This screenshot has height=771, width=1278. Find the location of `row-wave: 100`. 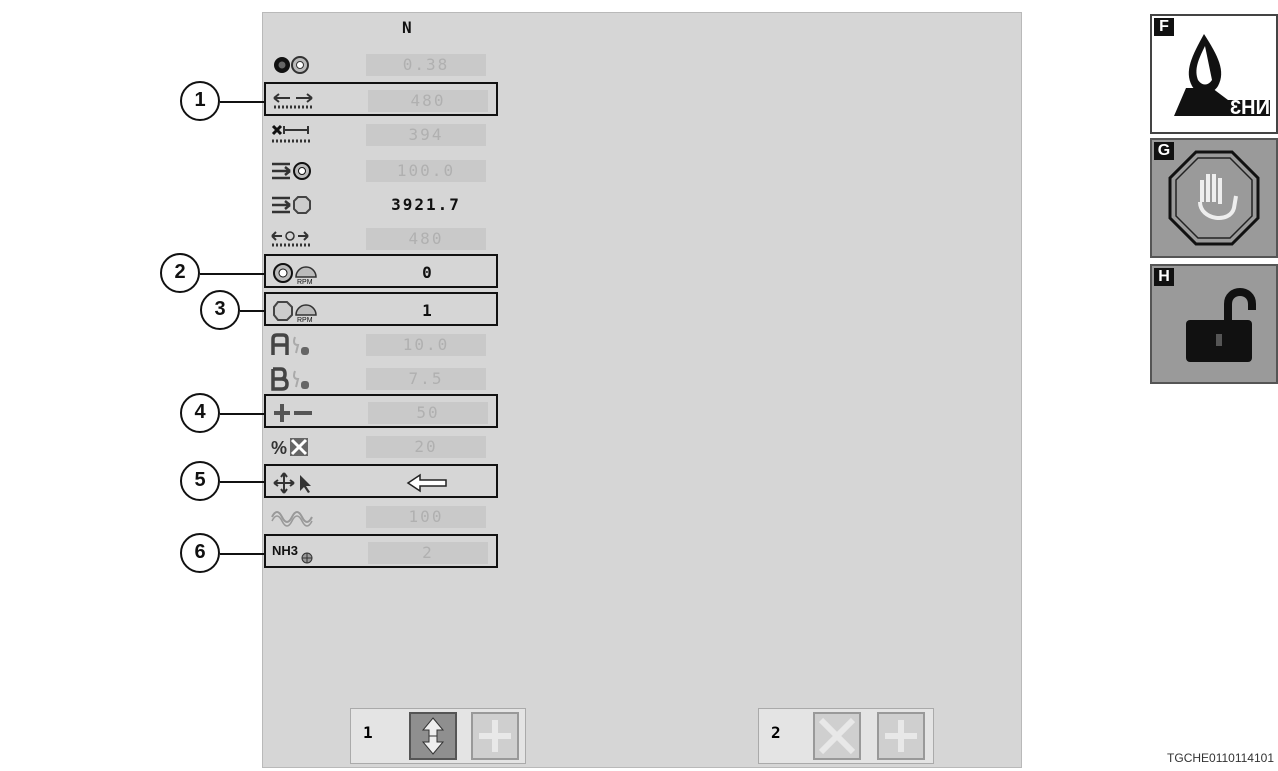

row-wave: 100 is located at coordinates (381, 517).